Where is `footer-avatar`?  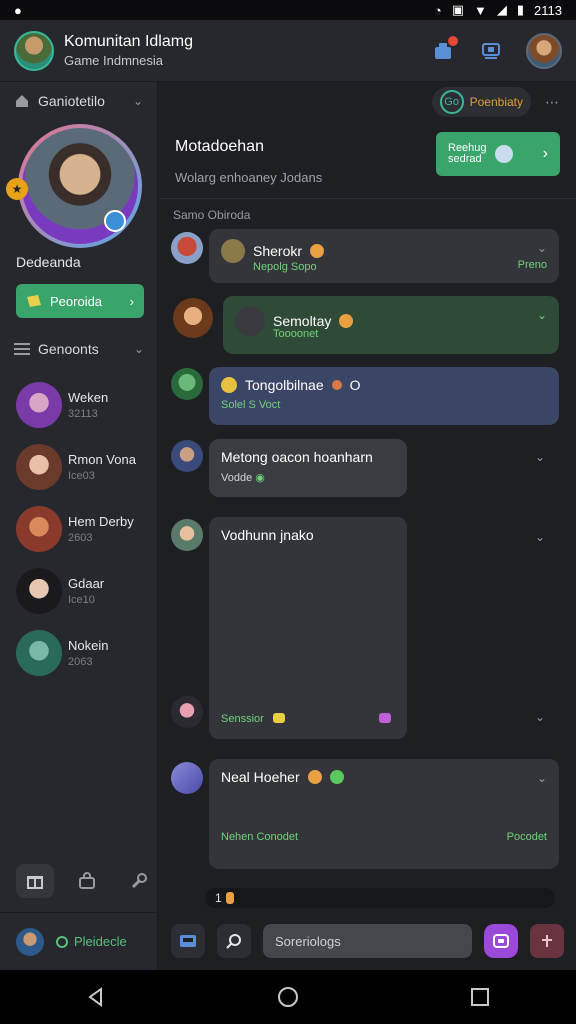 footer-avatar is located at coordinates (30, 941).